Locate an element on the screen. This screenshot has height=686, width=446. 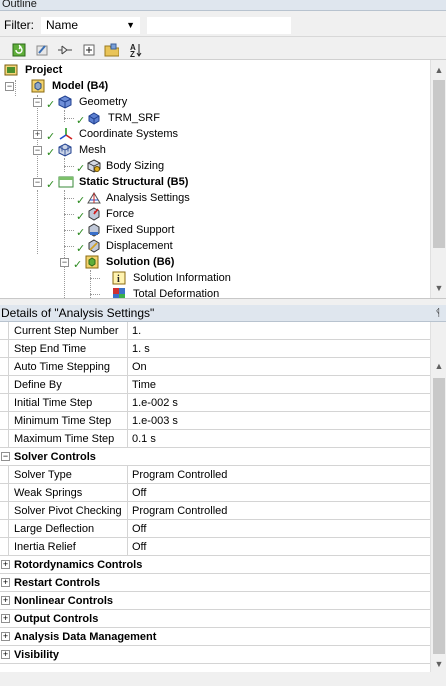
details-row: Large Deflection Off is located at coordinates (215, 529).